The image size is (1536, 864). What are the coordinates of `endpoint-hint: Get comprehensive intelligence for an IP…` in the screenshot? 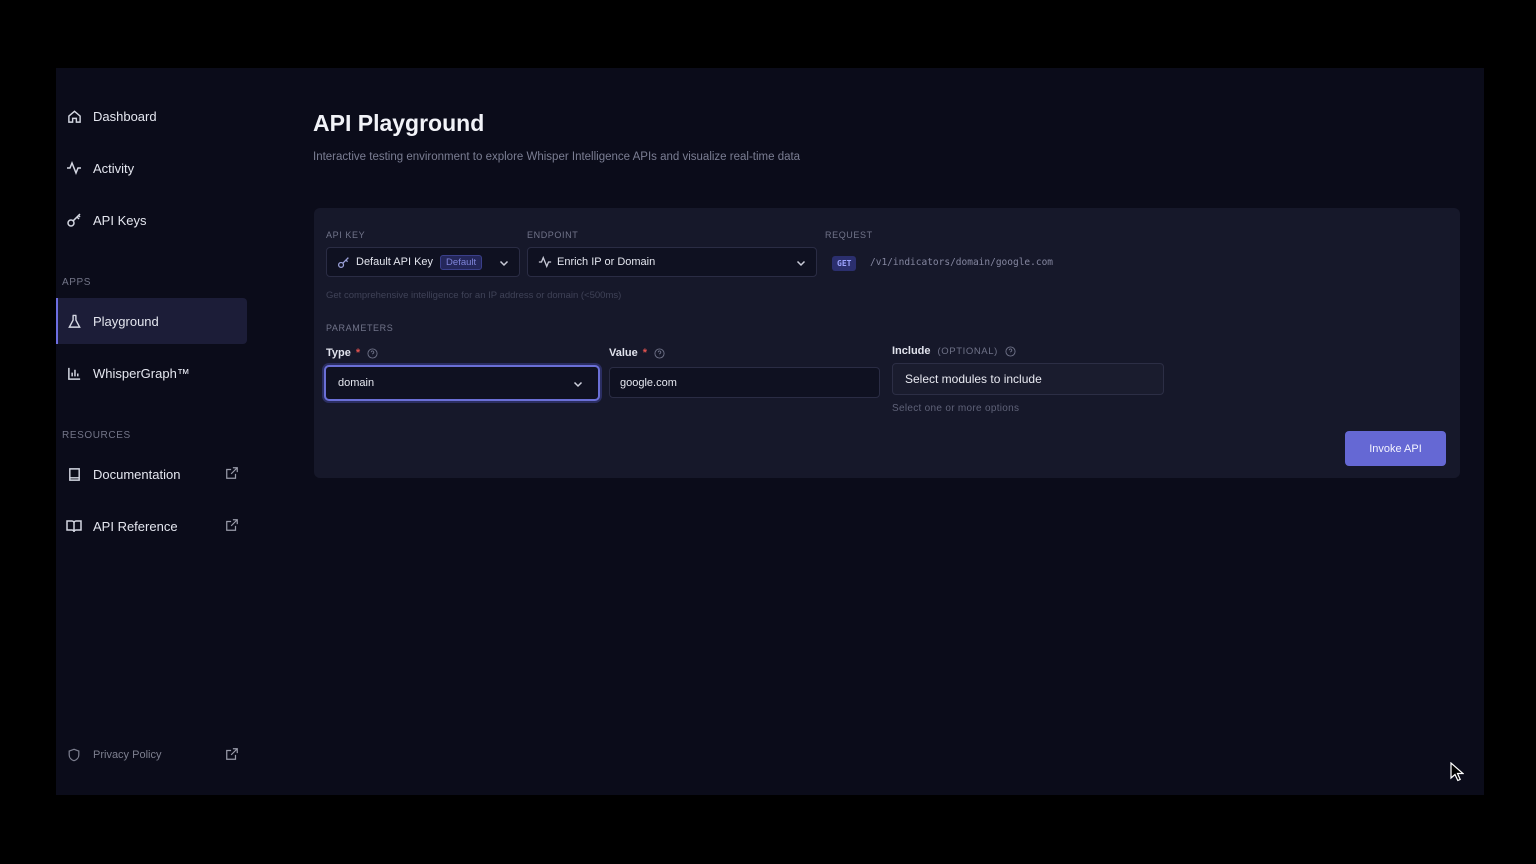 It's located at (474, 295).